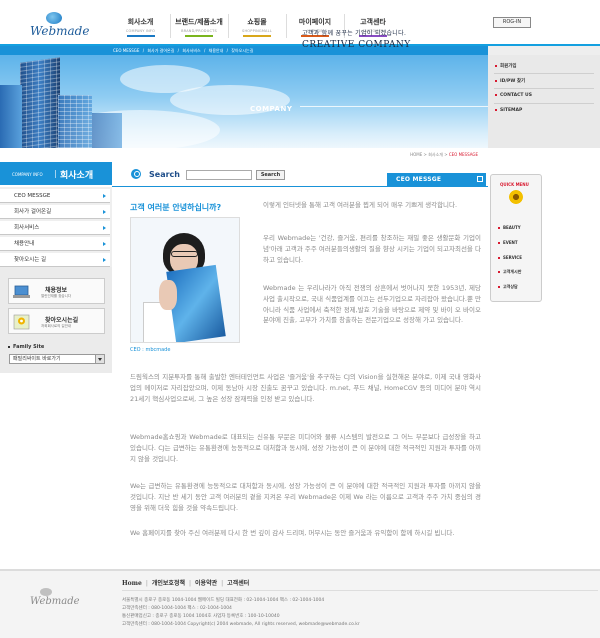 This screenshot has height=638, width=600. I want to click on search-button: Search, so click(270, 175).